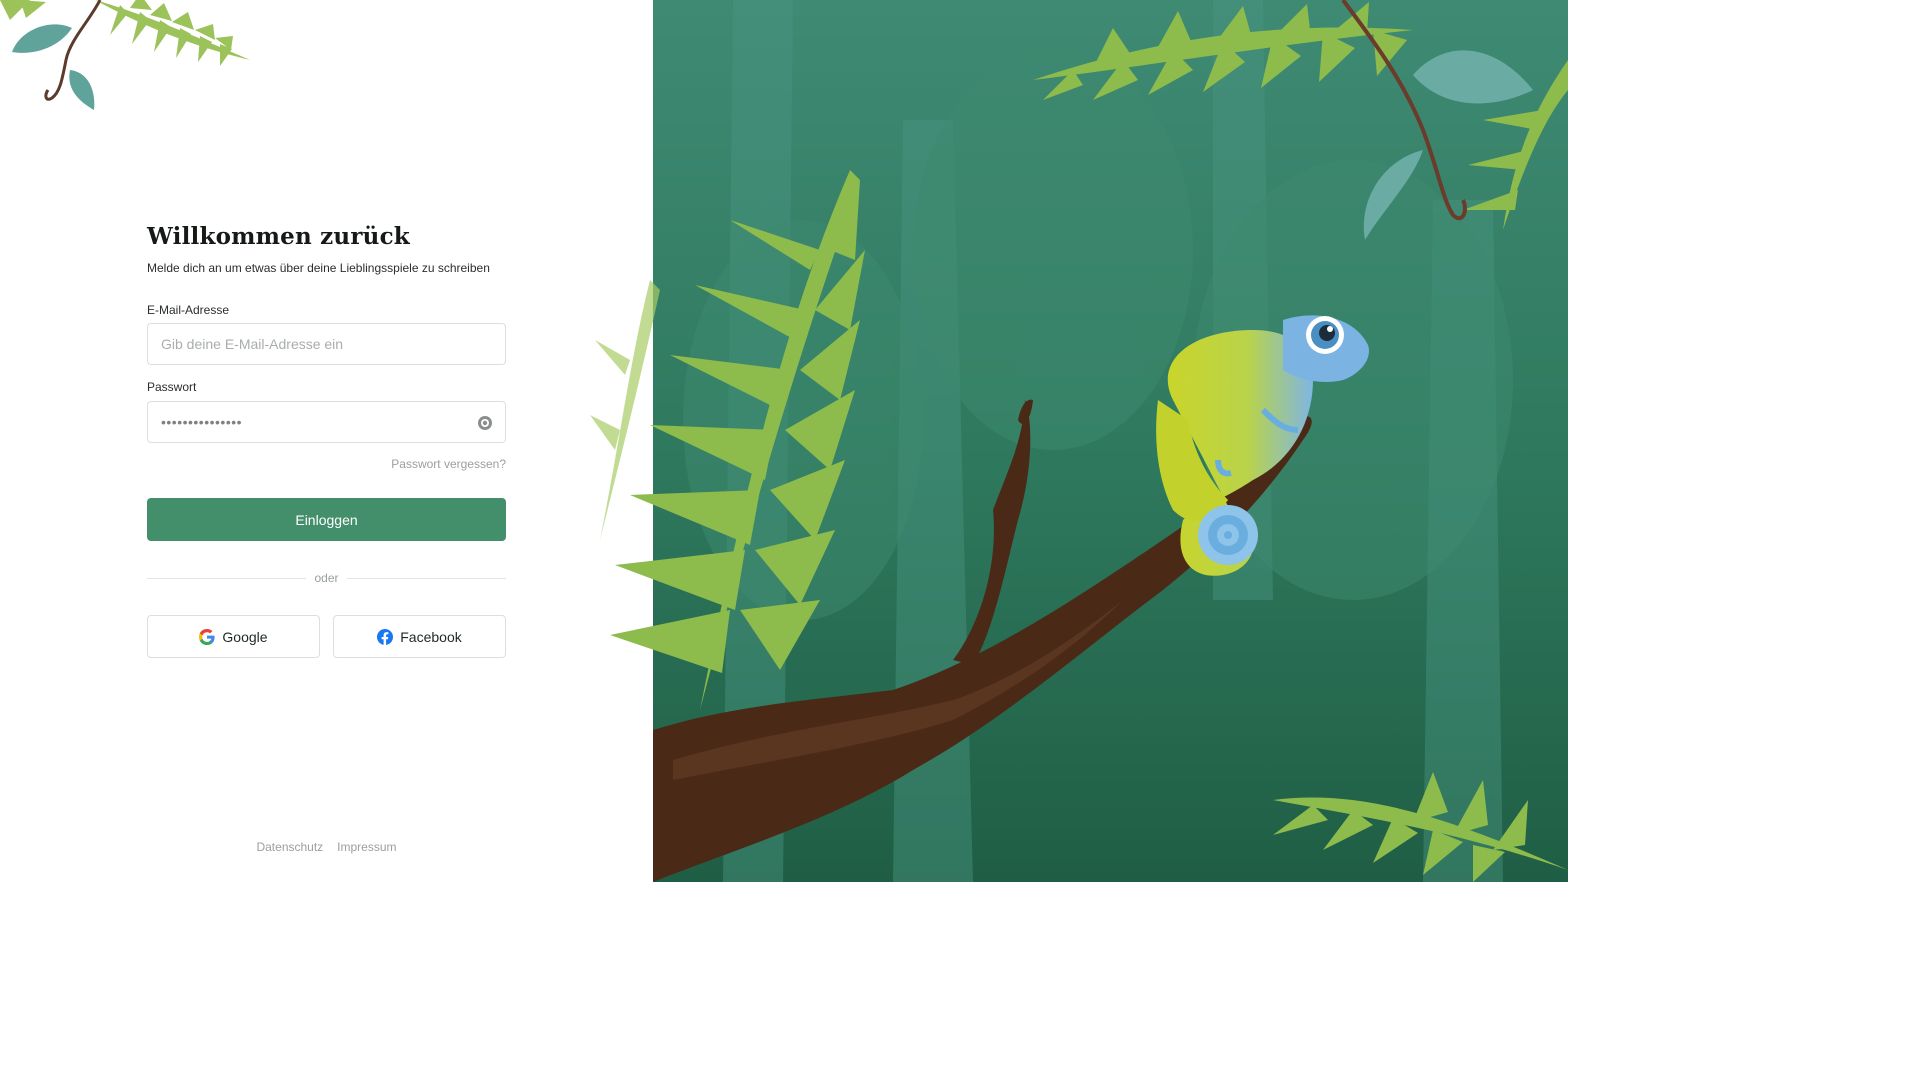 The width and height of the screenshot is (1920, 1080). What do you see at coordinates (227, 578) in the screenshot?
I see `divider-line-left` at bounding box center [227, 578].